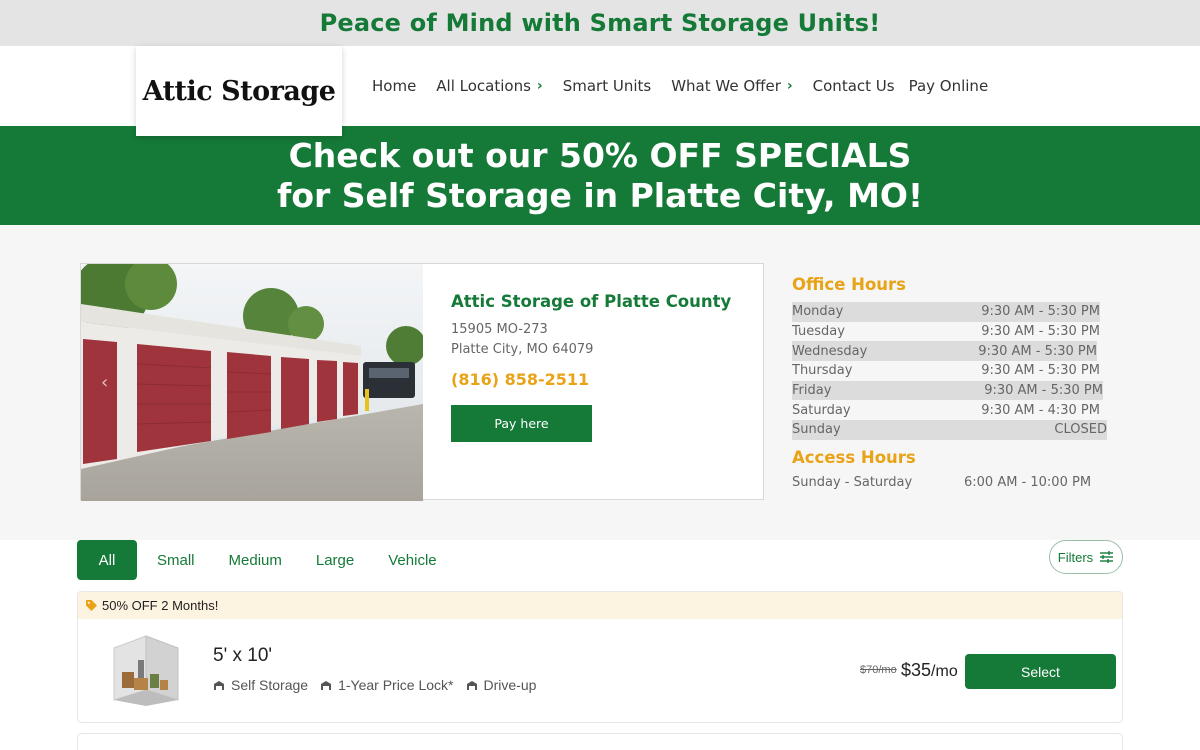 The width and height of the screenshot is (1200, 750). I want to click on hours-row: Sunday CLOSED, so click(949, 430).